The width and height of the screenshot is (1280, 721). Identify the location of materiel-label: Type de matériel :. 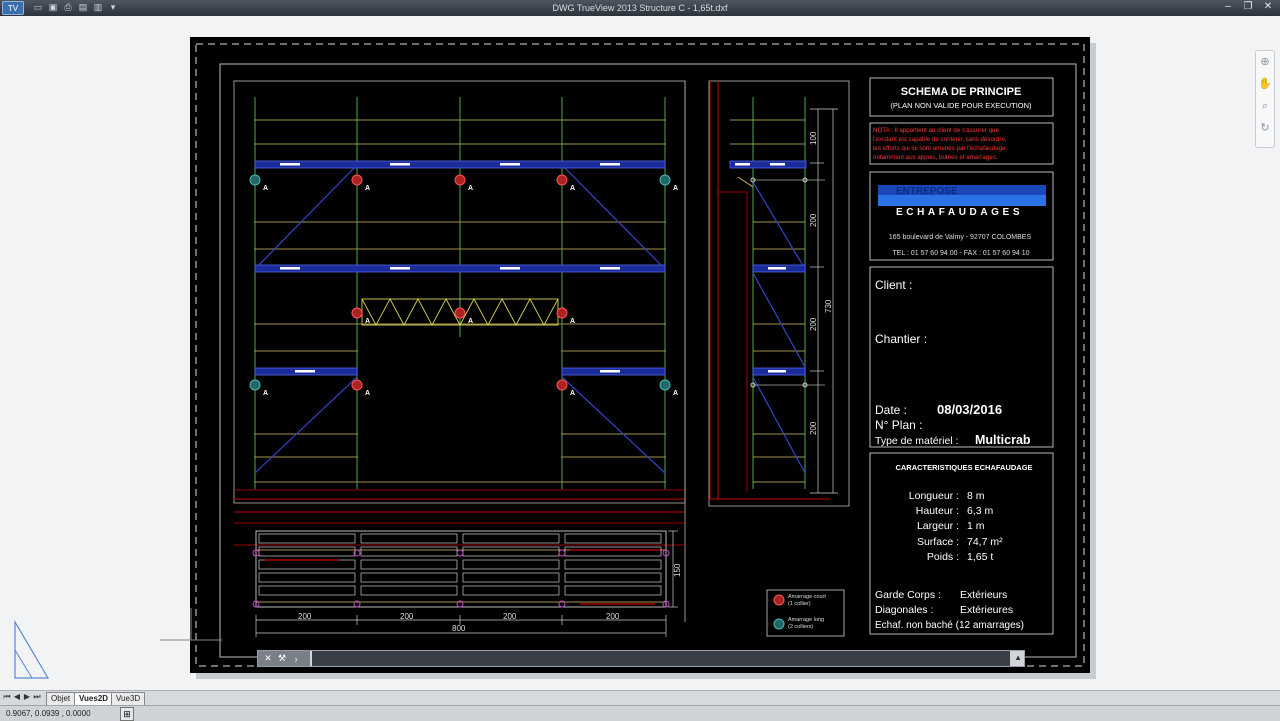
(916, 441).